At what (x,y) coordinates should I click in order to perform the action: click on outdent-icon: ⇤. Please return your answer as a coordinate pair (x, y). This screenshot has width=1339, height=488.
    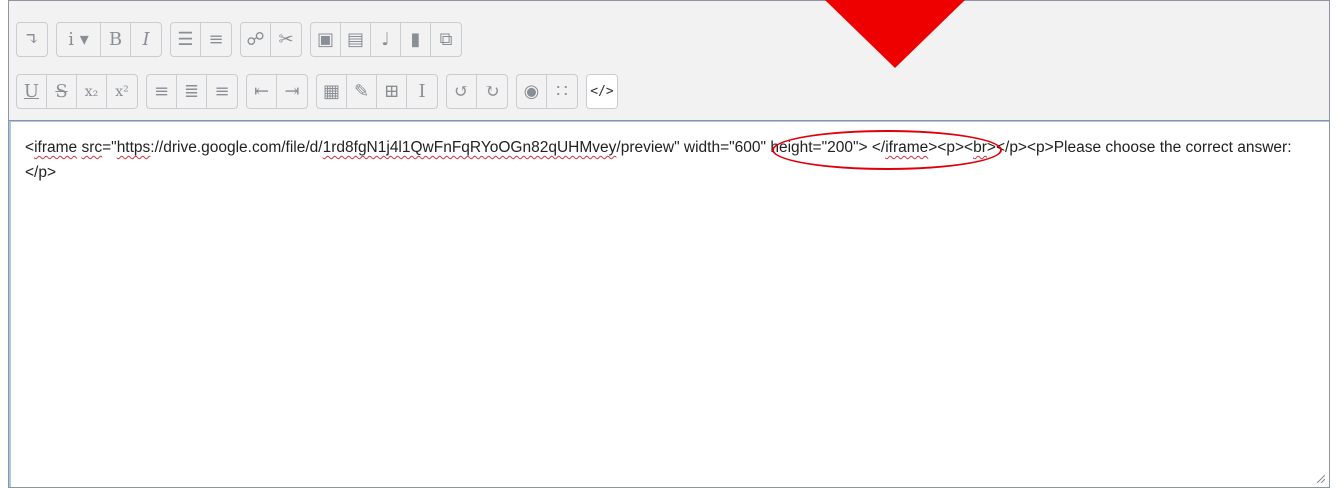
    Looking at the image, I should click on (262, 91).